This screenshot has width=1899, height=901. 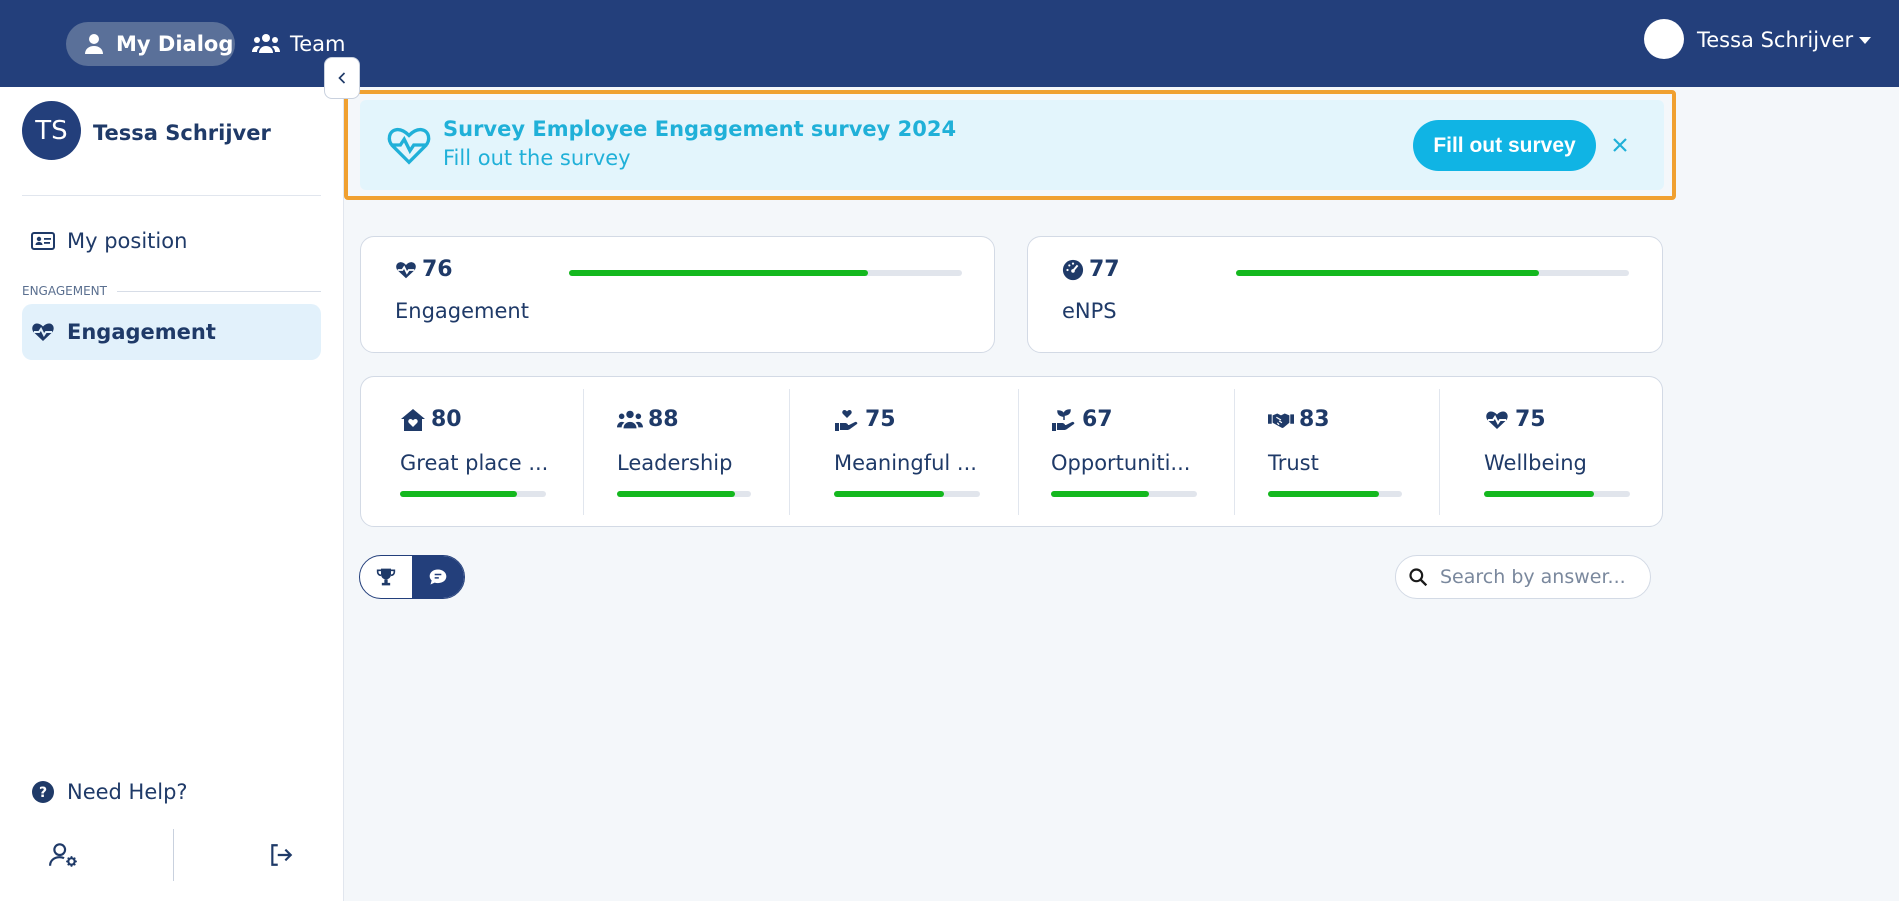 I want to click on hand-seedling-icon, so click(x=1063, y=419).